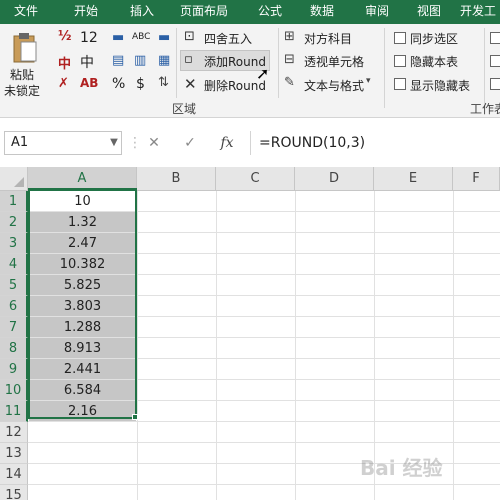 The width and height of the screenshot is (500, 500). I want to click on text-format-icon: ✎, so click(289, 82).